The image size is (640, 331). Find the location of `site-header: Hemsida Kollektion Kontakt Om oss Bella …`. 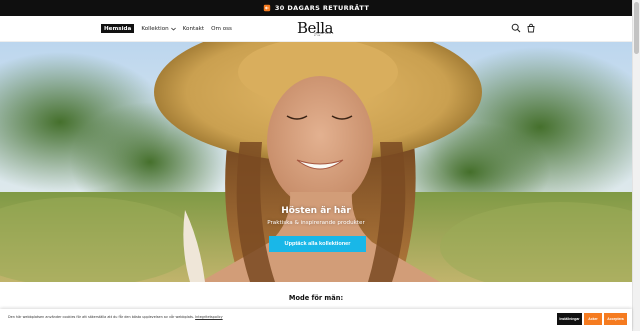

site-header: Hemsida Kollektion Kontakt Om oss Bella … is located at coordinates (316, 29).